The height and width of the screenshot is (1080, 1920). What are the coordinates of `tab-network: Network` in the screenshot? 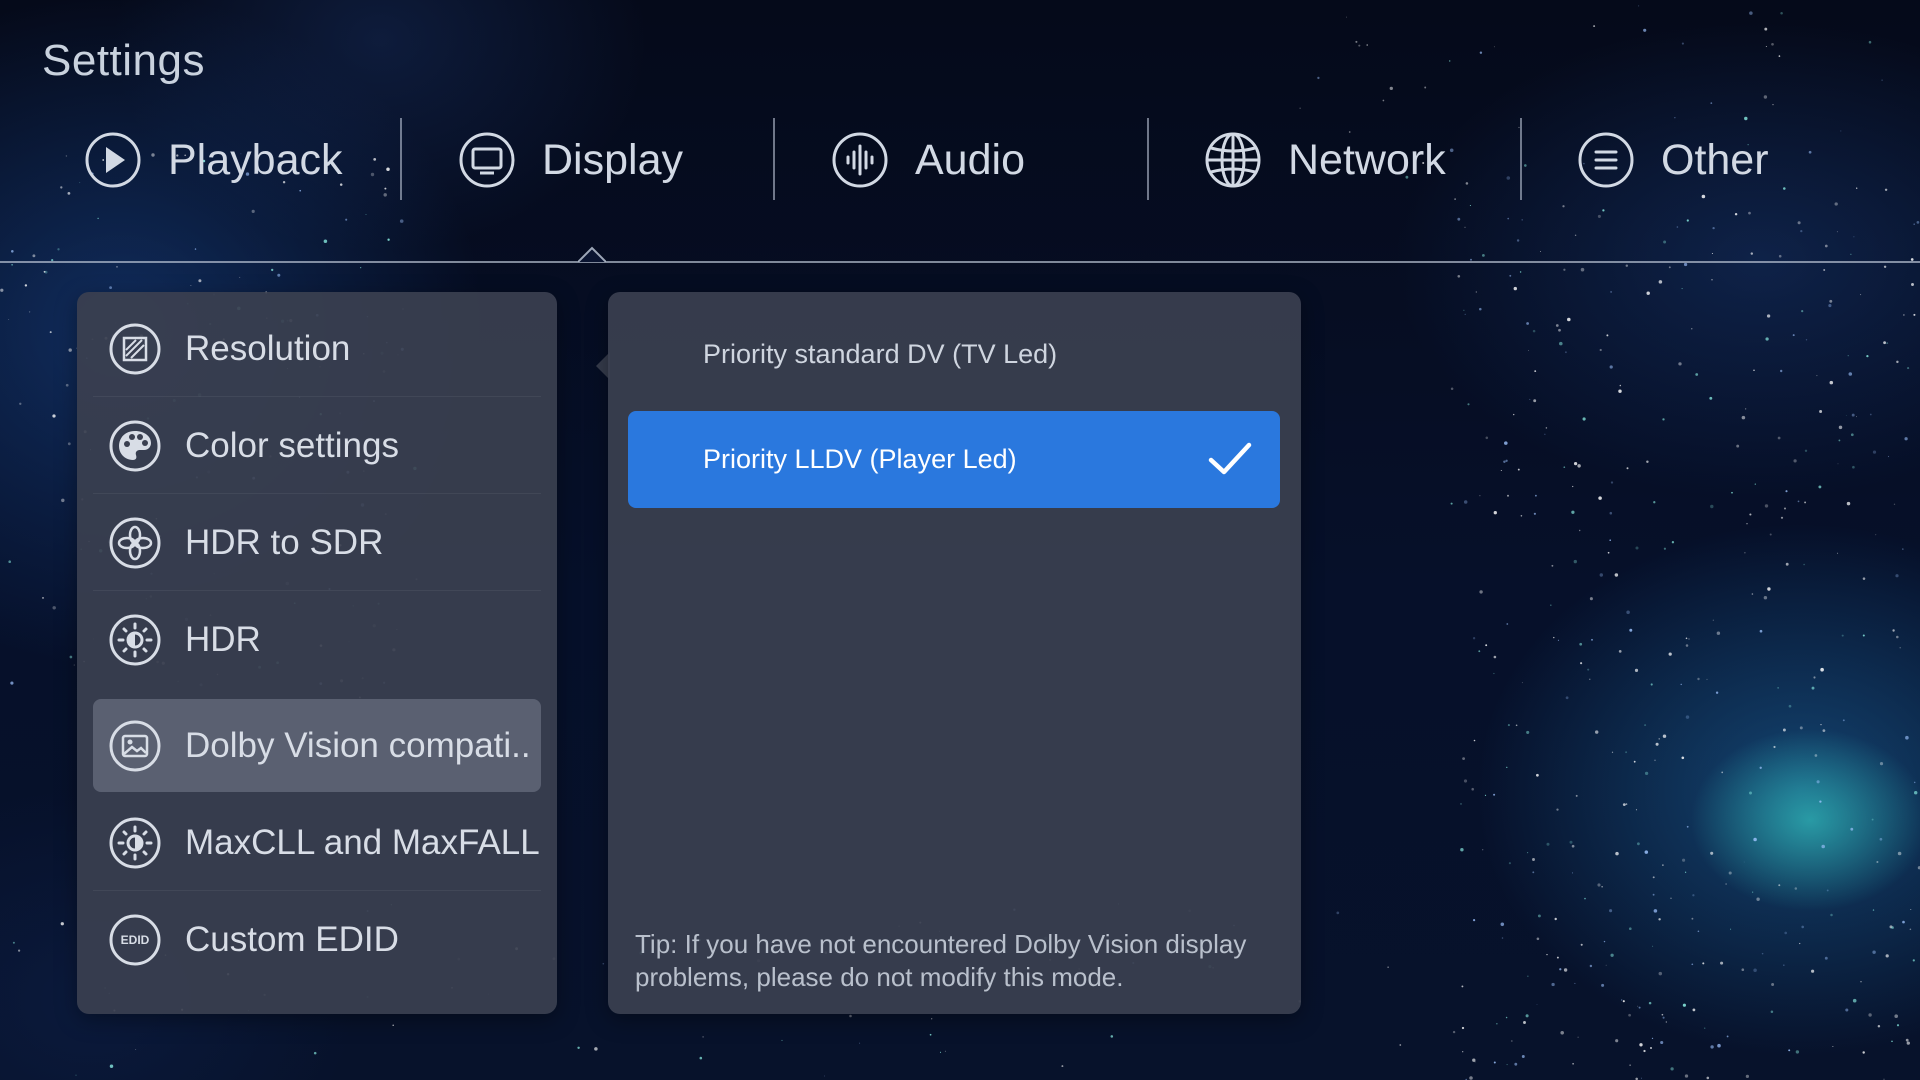 It's located at (1325, 160).